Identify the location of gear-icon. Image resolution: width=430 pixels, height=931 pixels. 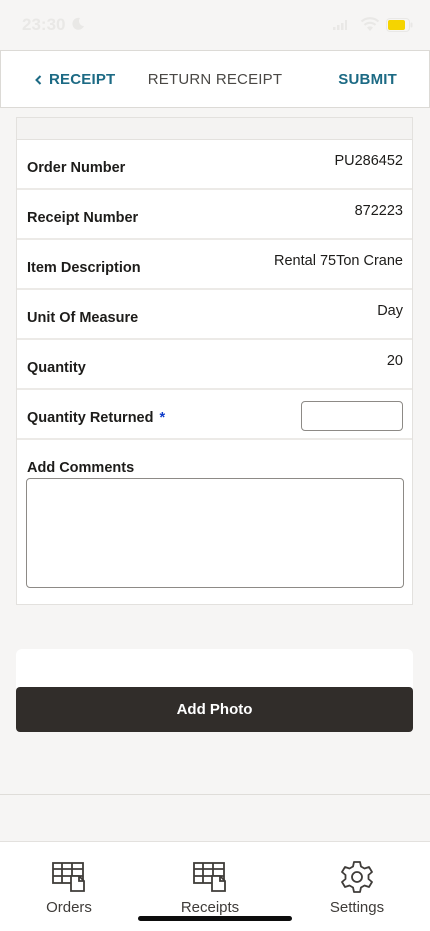
(357, 877).